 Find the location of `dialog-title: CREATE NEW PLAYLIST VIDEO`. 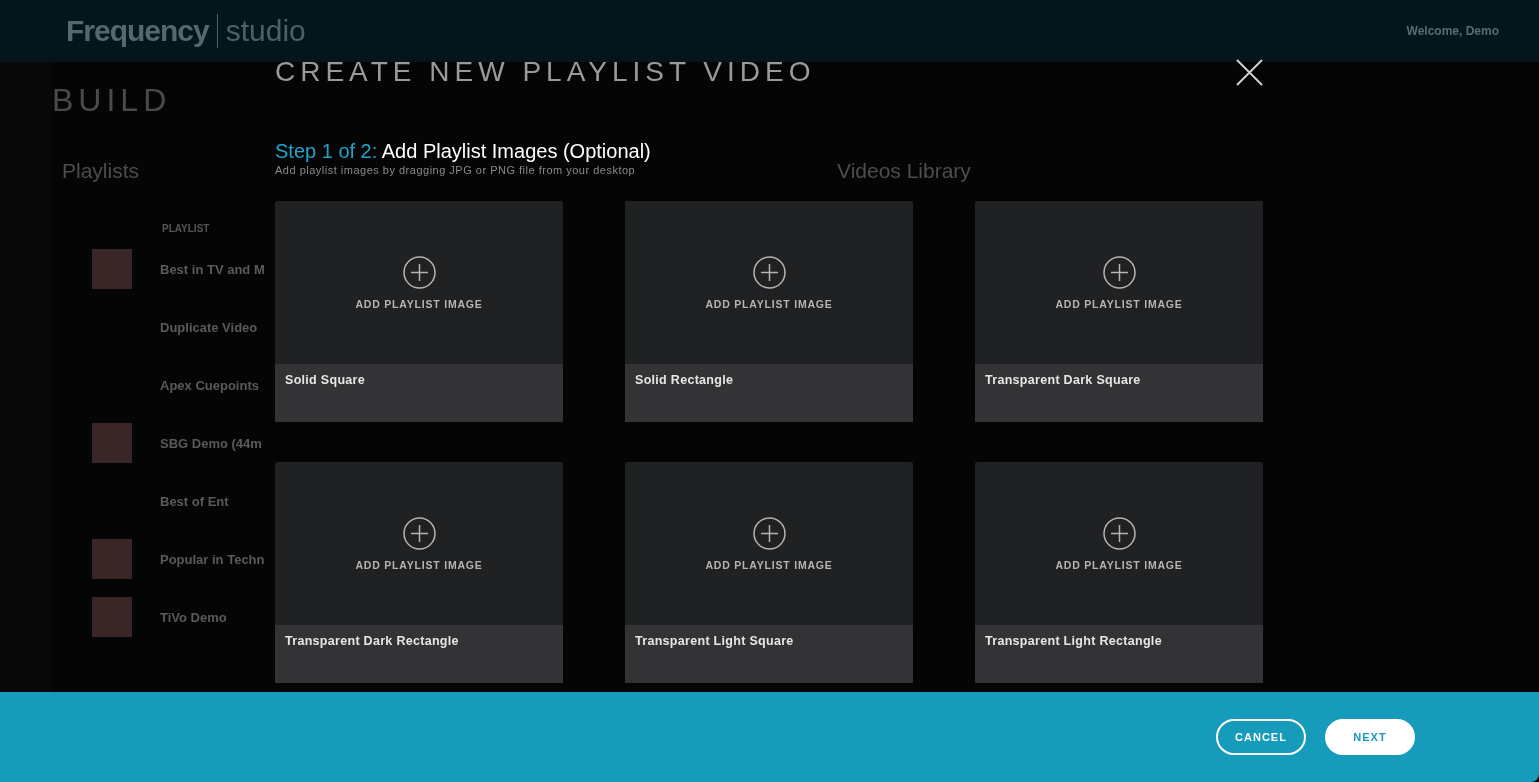

dialog-title: CREATE NEW PLAYLIST VIDEO is located at coordinates (545, 72).